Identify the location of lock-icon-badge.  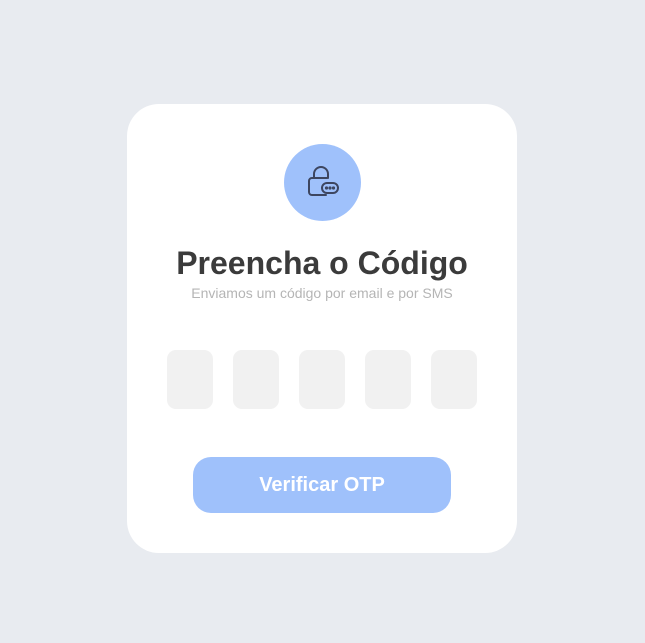
(322, 182).